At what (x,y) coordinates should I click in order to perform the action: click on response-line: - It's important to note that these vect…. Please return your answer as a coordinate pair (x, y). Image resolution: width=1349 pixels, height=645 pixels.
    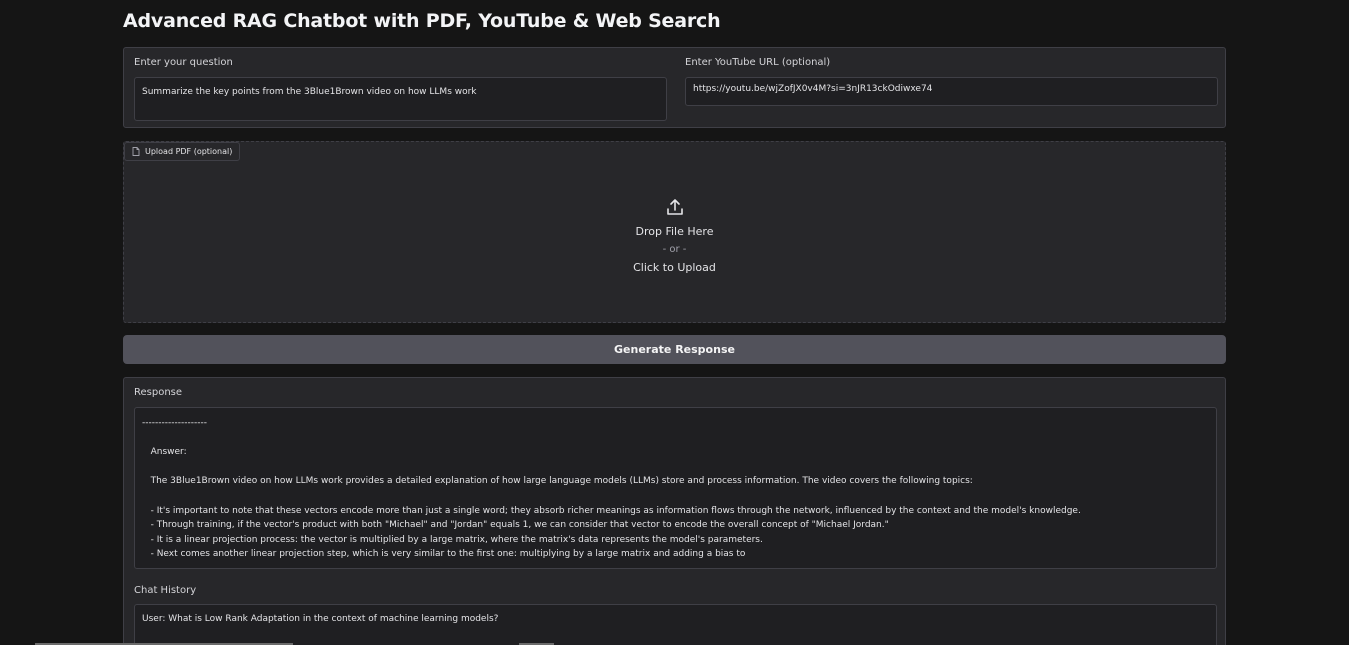
    Looking at the image, I should click on (611, 510).